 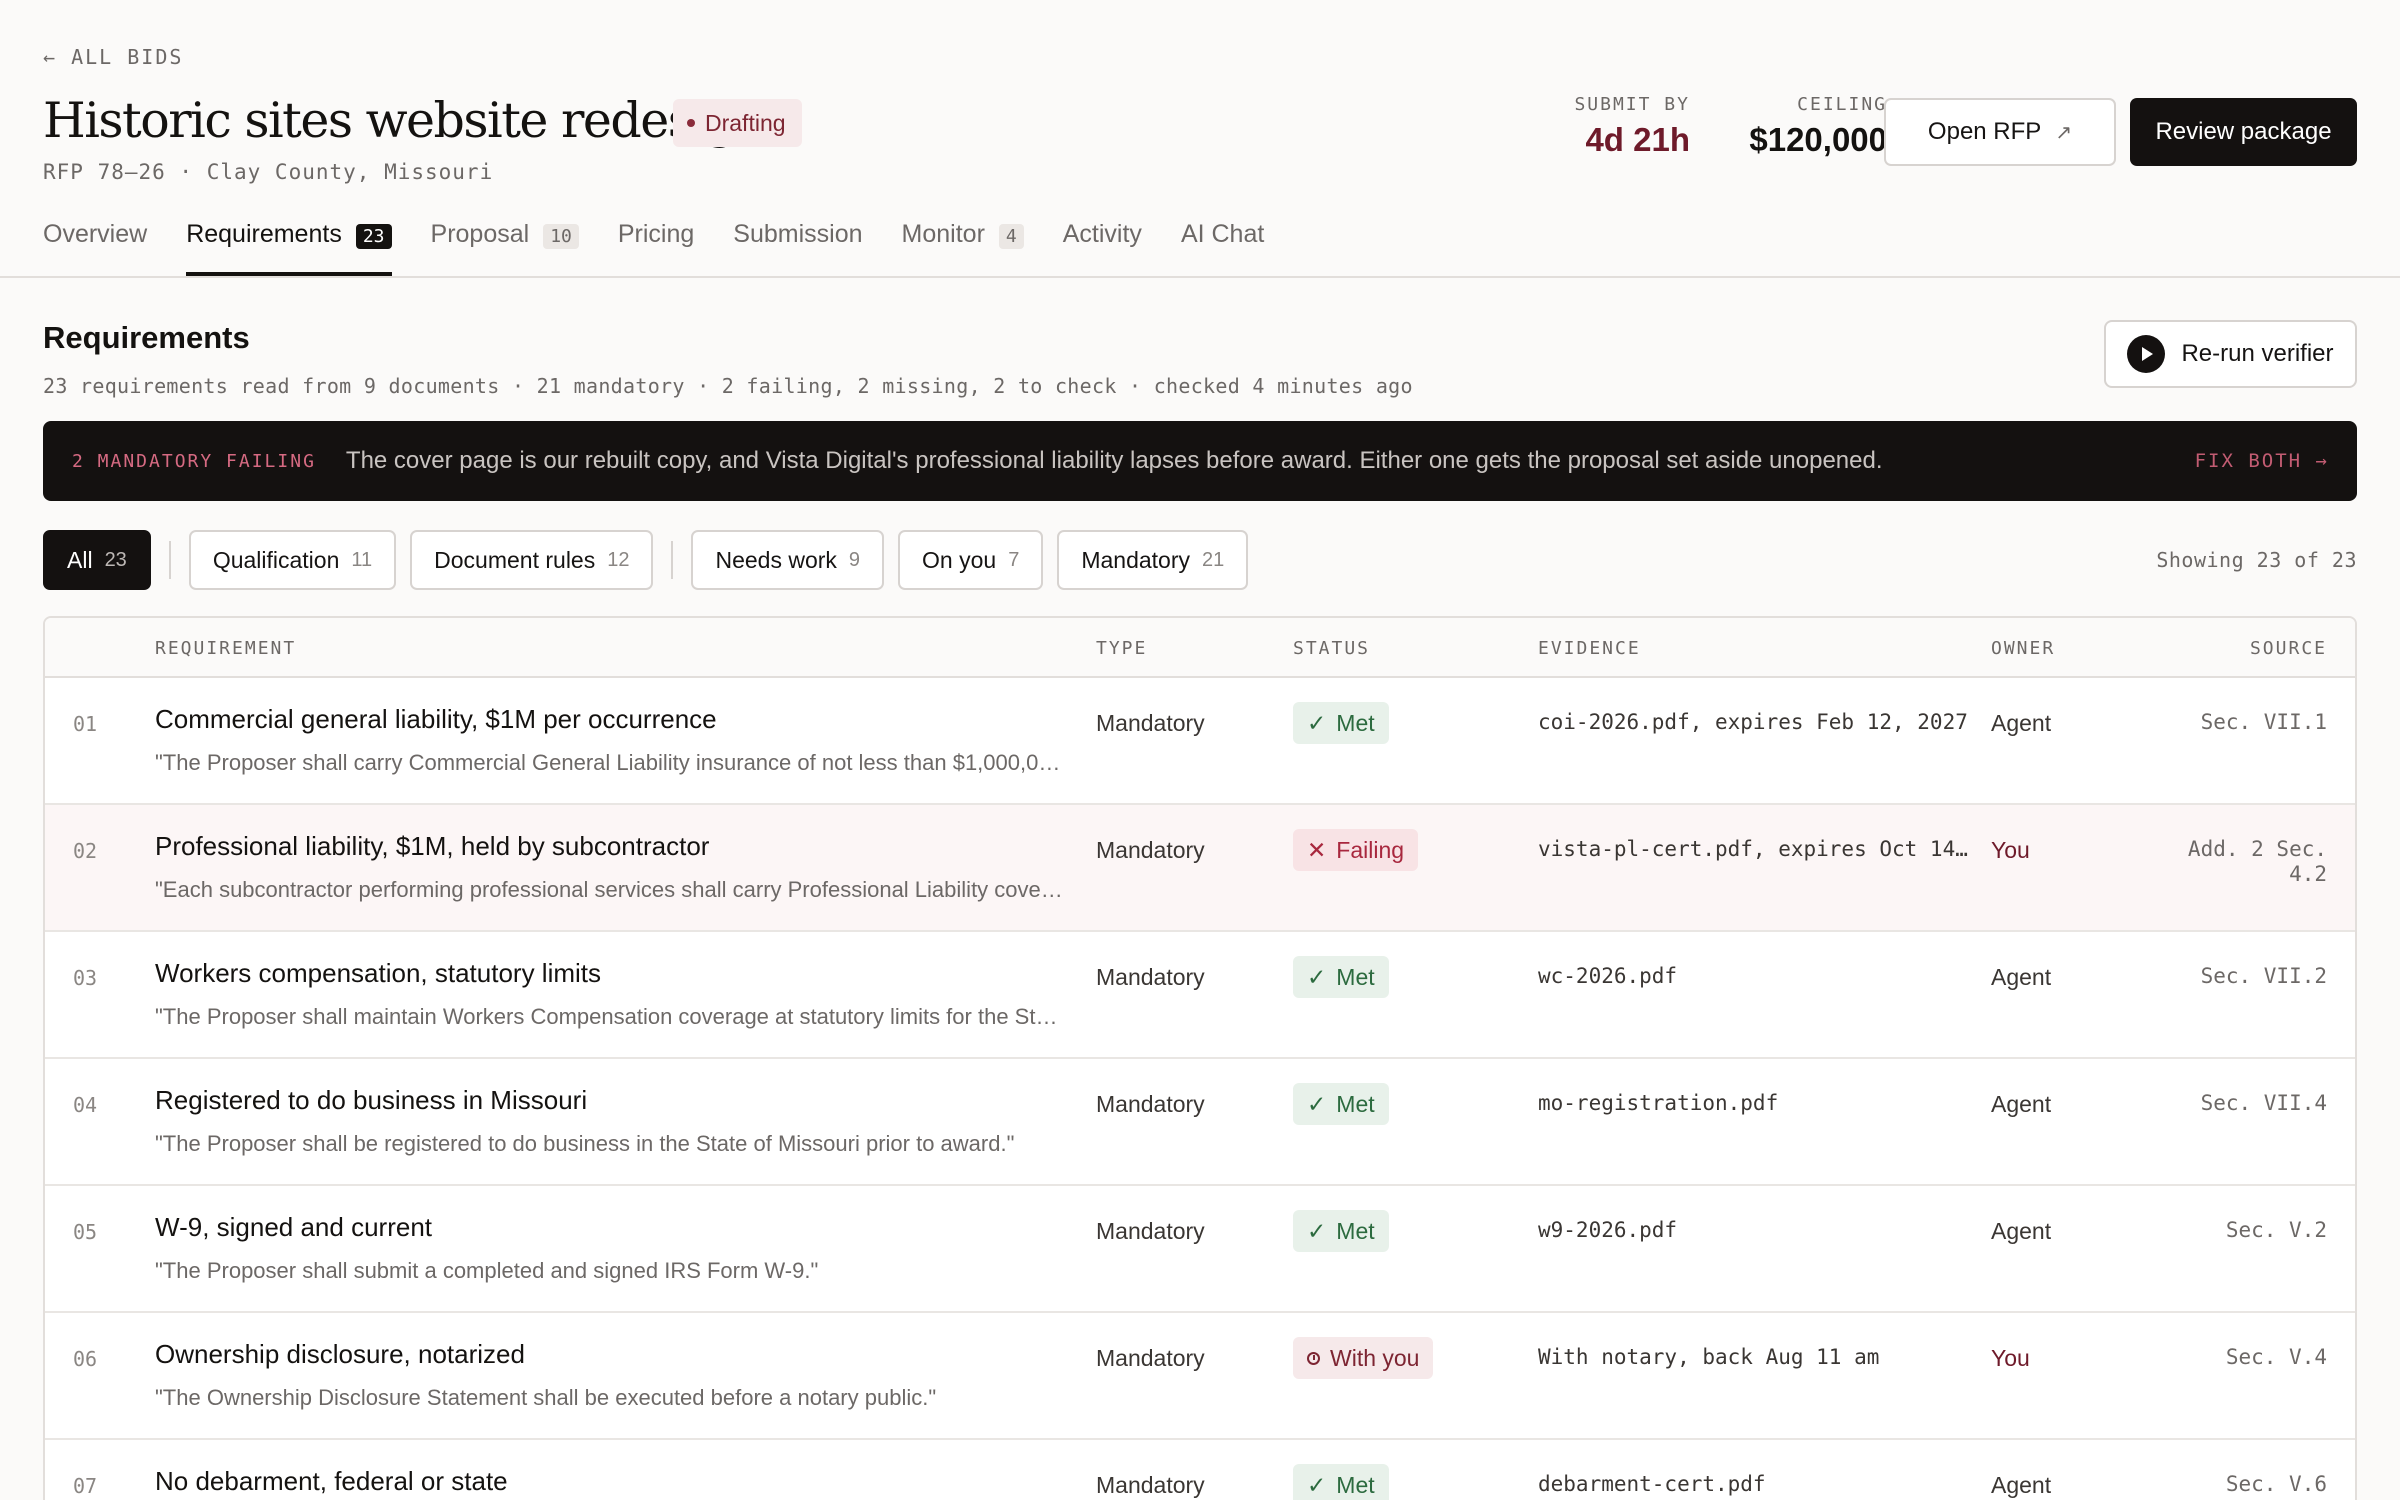 I want to click on rerun-verifier-button: Re-run verifier, so click(x=2230, y=354).